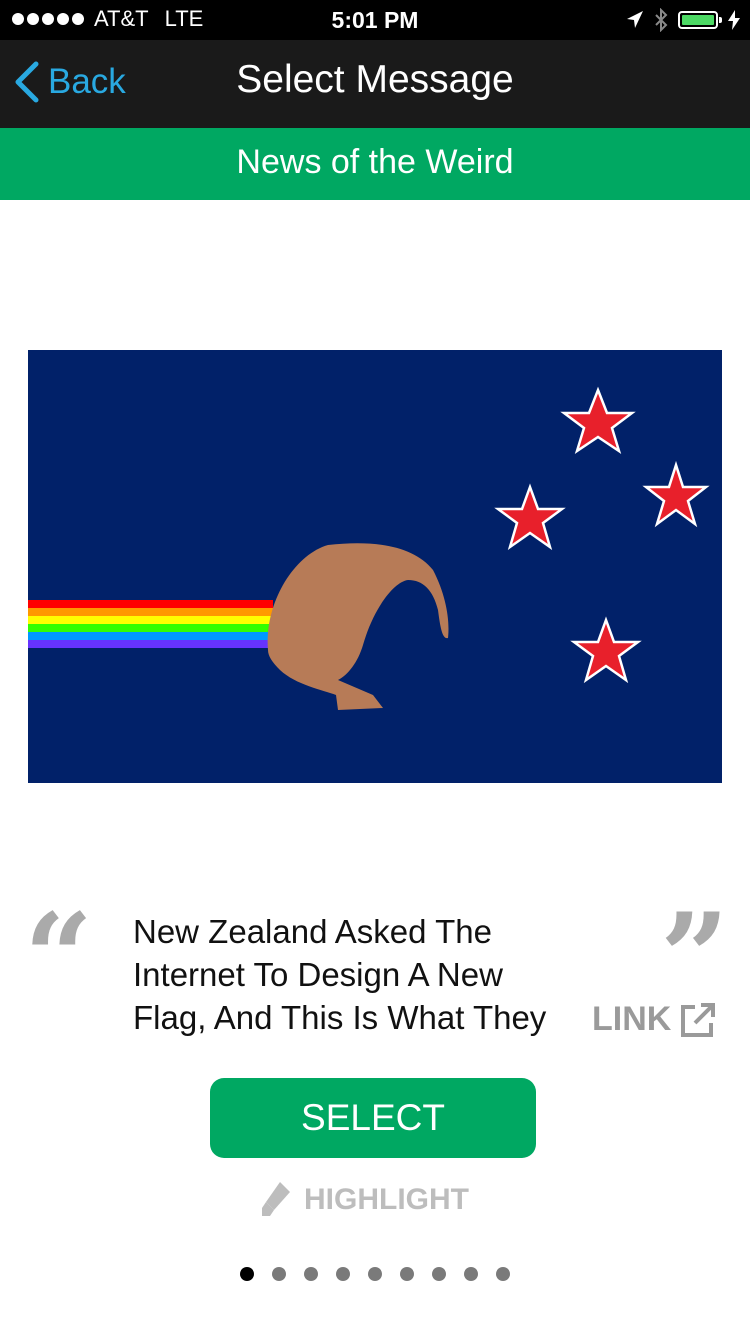  I want to click on highlight-label: HIGHLIGHT, so click(386, 1199).